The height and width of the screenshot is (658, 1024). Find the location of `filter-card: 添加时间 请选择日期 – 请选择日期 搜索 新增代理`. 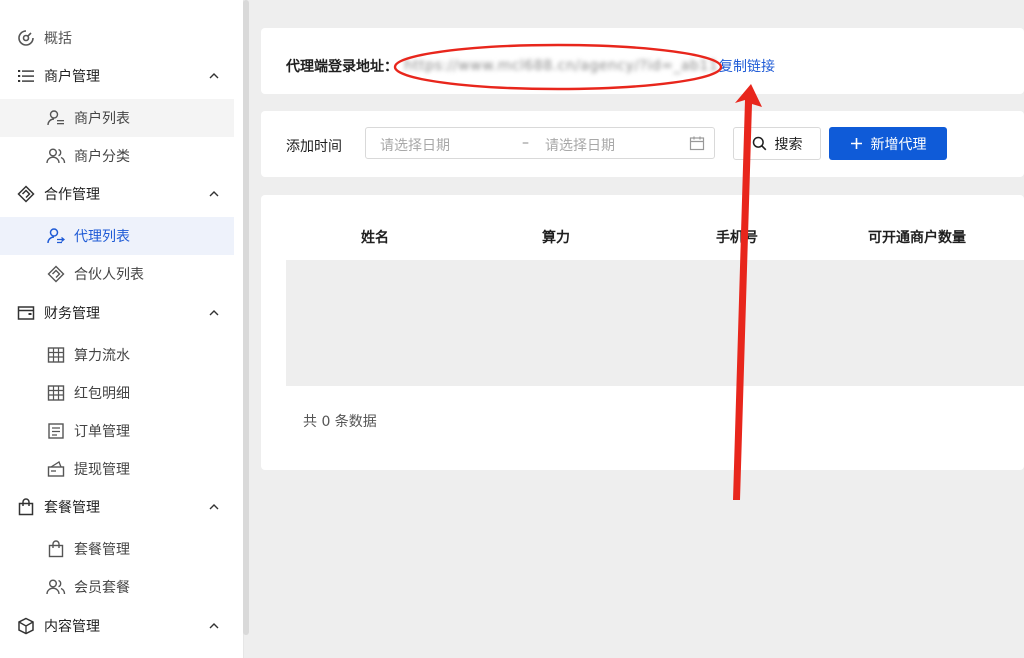

filter-card: 添加时间 请选择日期 – 请选择日期 搜索 新增代理 is located at coordinates (642, 144).